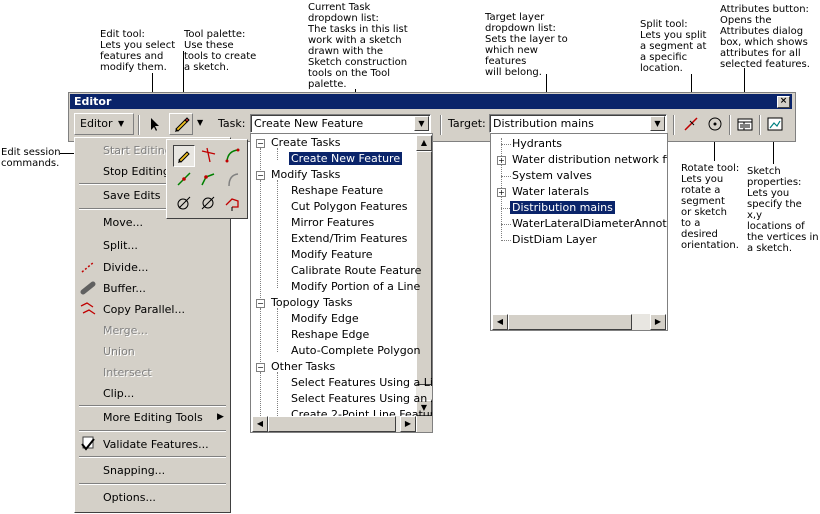 This screenshot has height=514, width=820. I want to click on editor-titlebar: Editor ×, so click(431, 101).